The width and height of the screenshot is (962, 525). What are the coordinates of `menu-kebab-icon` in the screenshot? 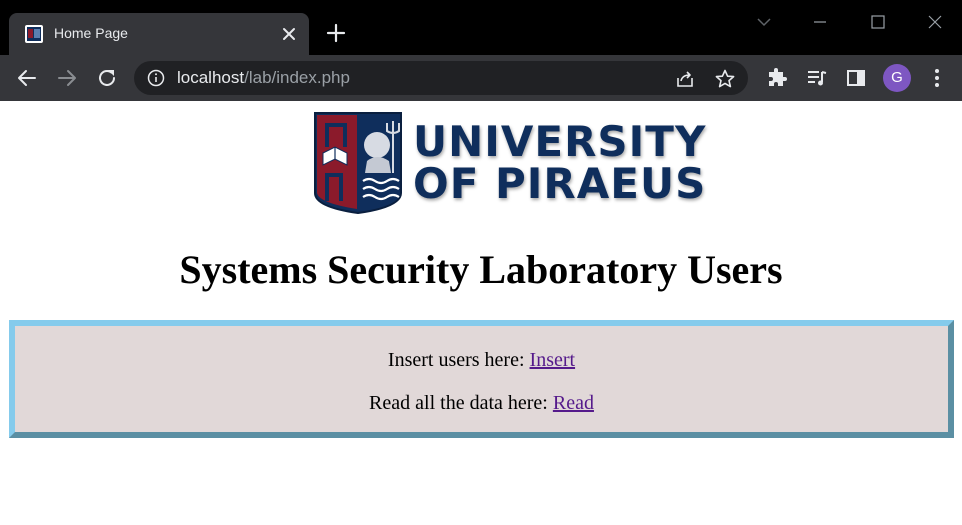 It's located at (937, 78).